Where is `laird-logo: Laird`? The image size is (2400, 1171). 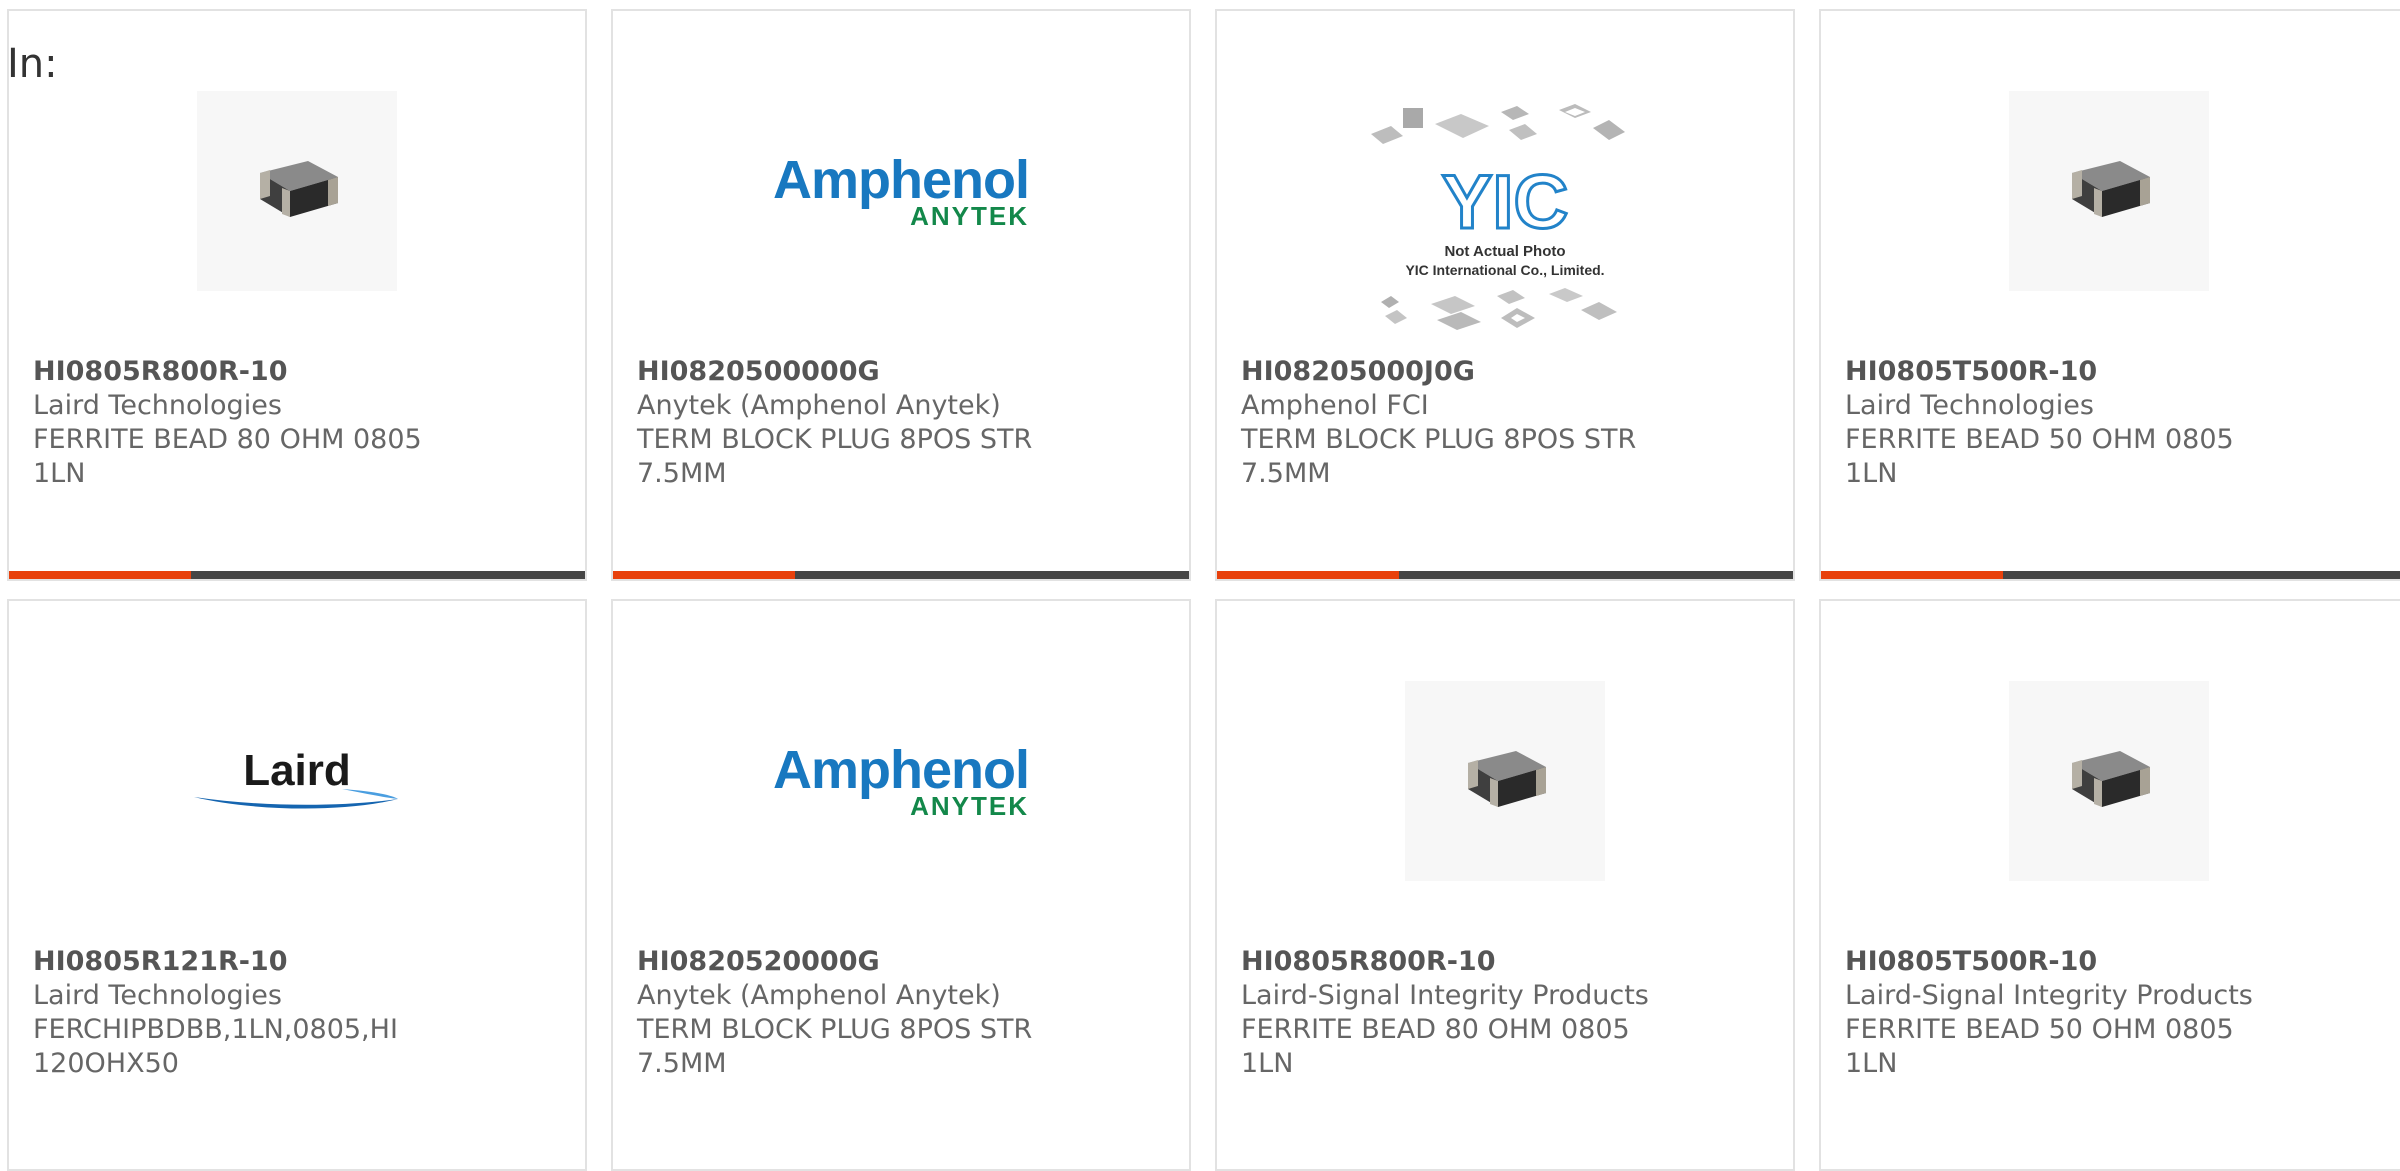
laird-logo: Laird is located at coordinates (296, 777).